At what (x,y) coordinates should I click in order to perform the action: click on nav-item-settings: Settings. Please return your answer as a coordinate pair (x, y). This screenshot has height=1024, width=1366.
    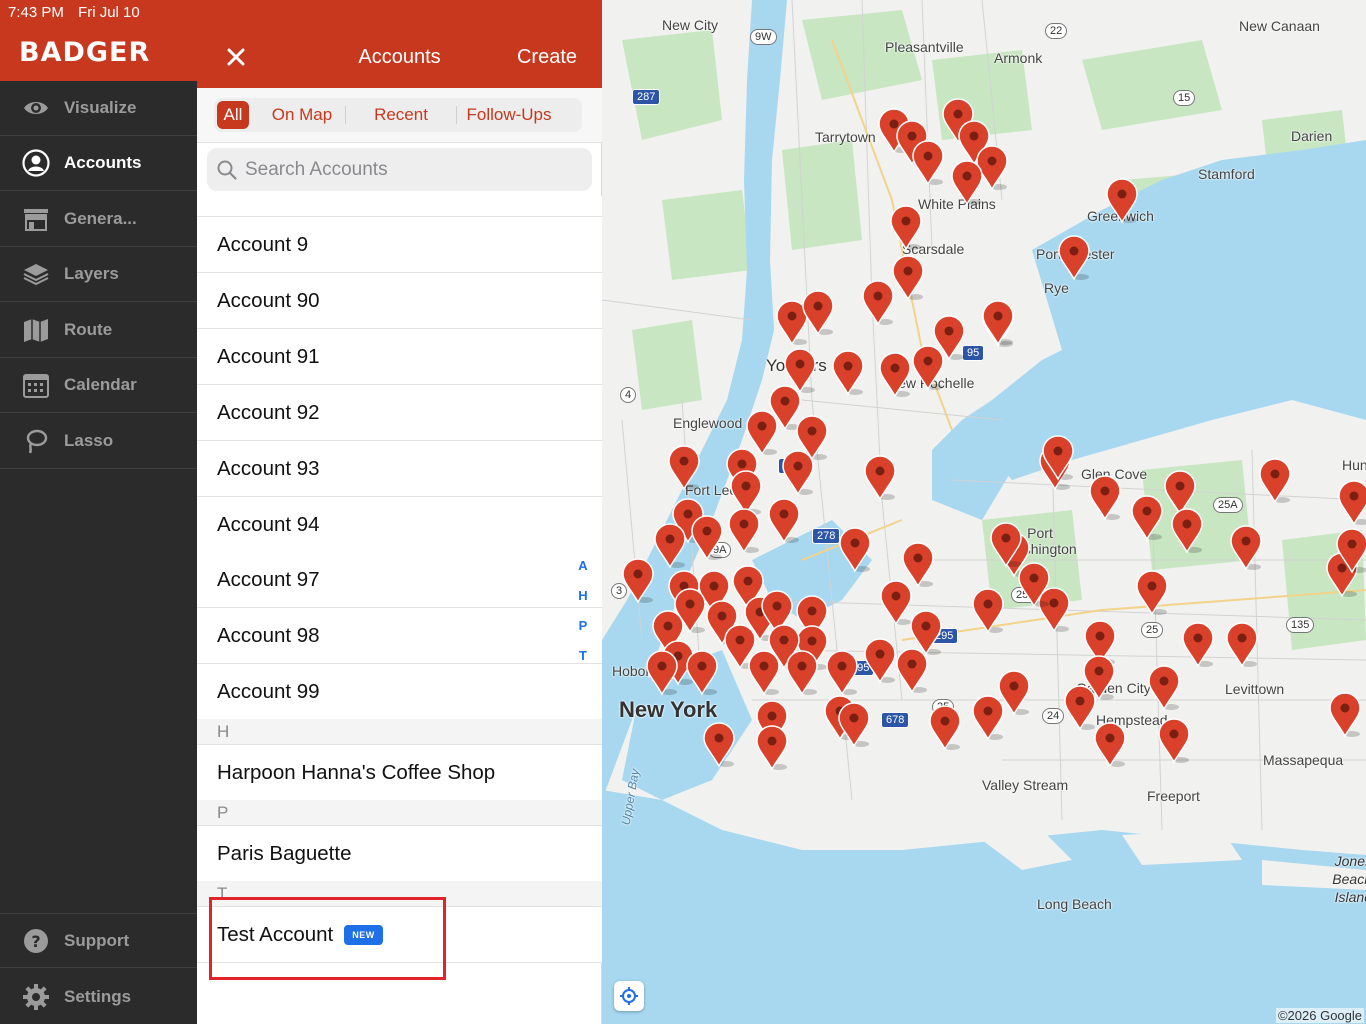
    Looking at the image, I should click on (98, 996).